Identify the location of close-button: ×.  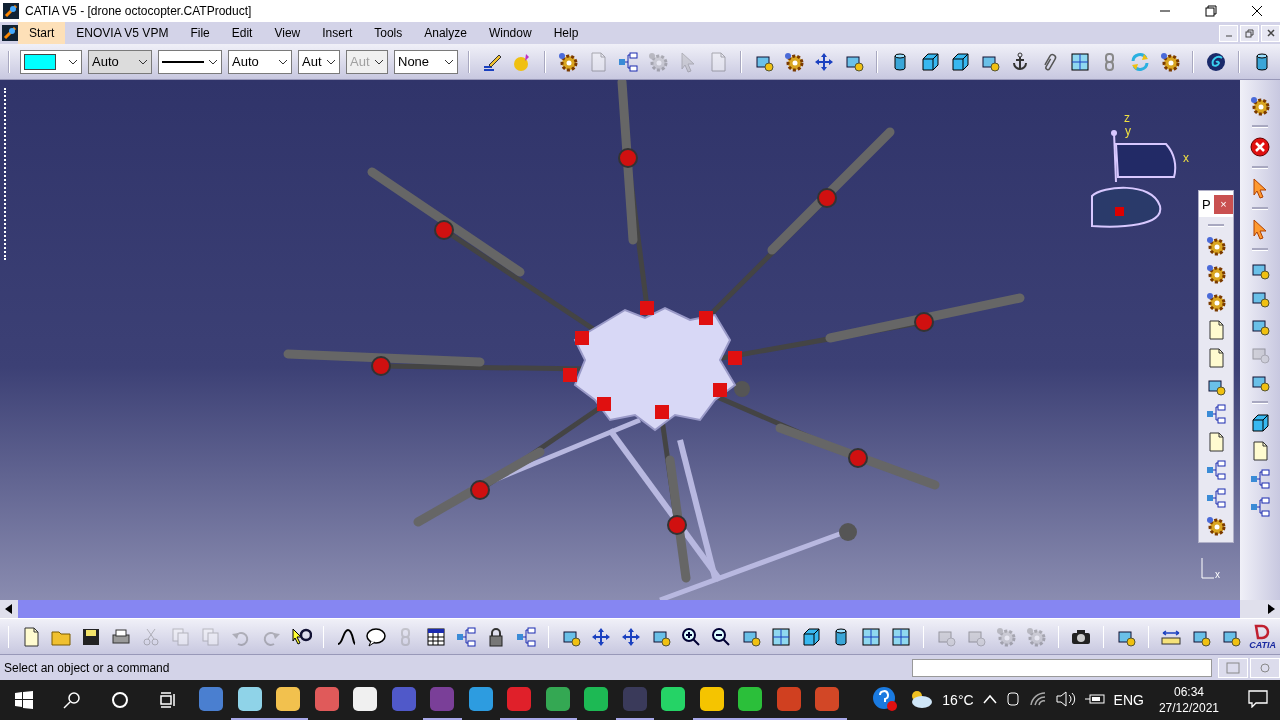
(1223, 204).